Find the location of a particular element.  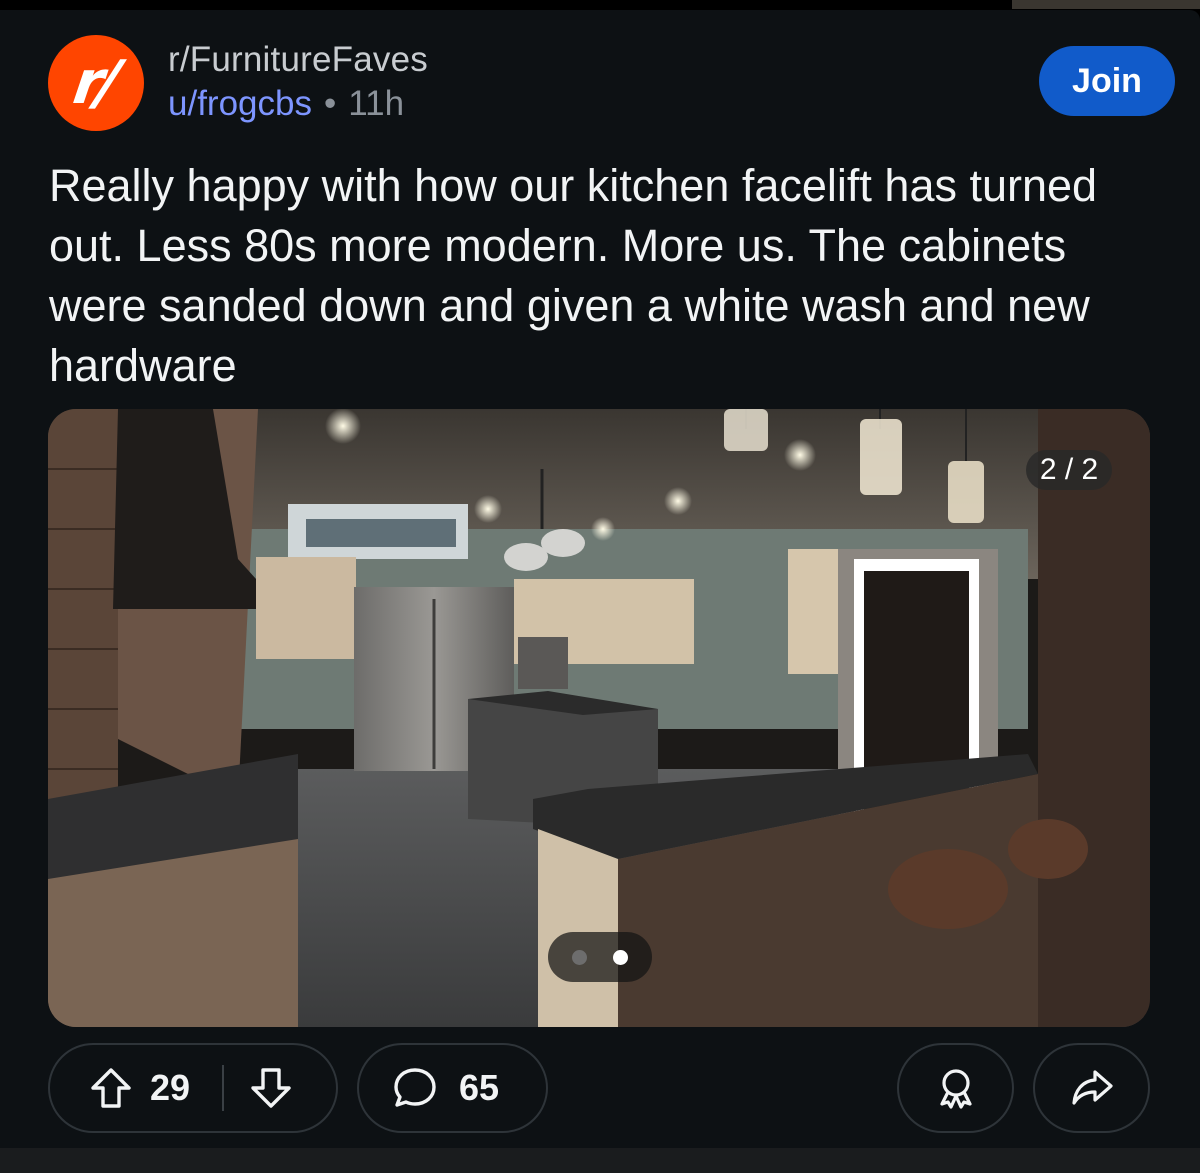

image-pager is located at coordinates (600, 957).